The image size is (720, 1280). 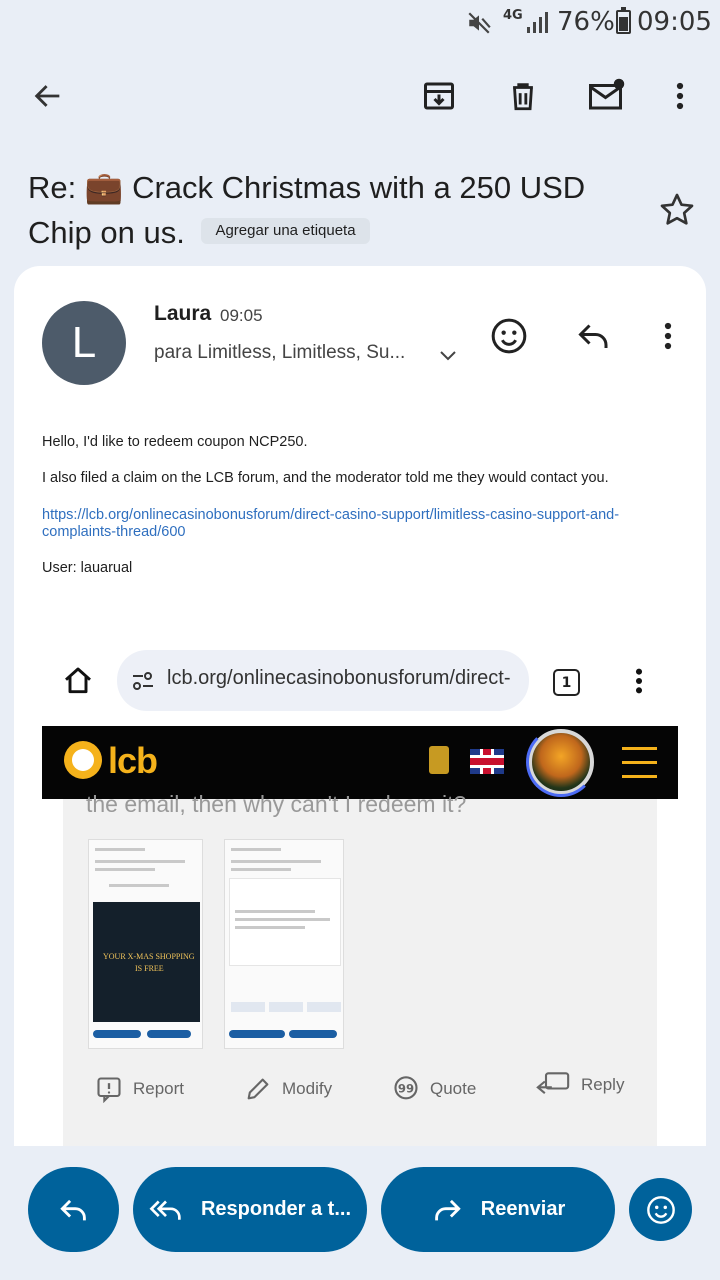 I want to click on archive-button, so click(x=439, y=96).